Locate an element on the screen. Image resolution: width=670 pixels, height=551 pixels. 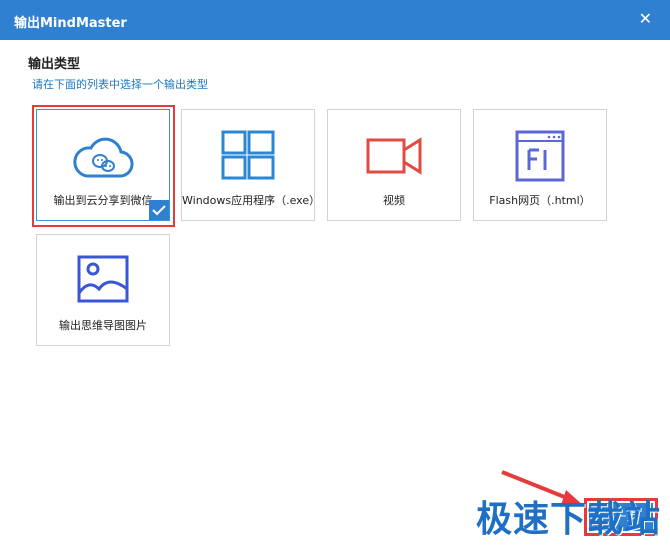
video-camera-icon is located at coordinates (394, 156).